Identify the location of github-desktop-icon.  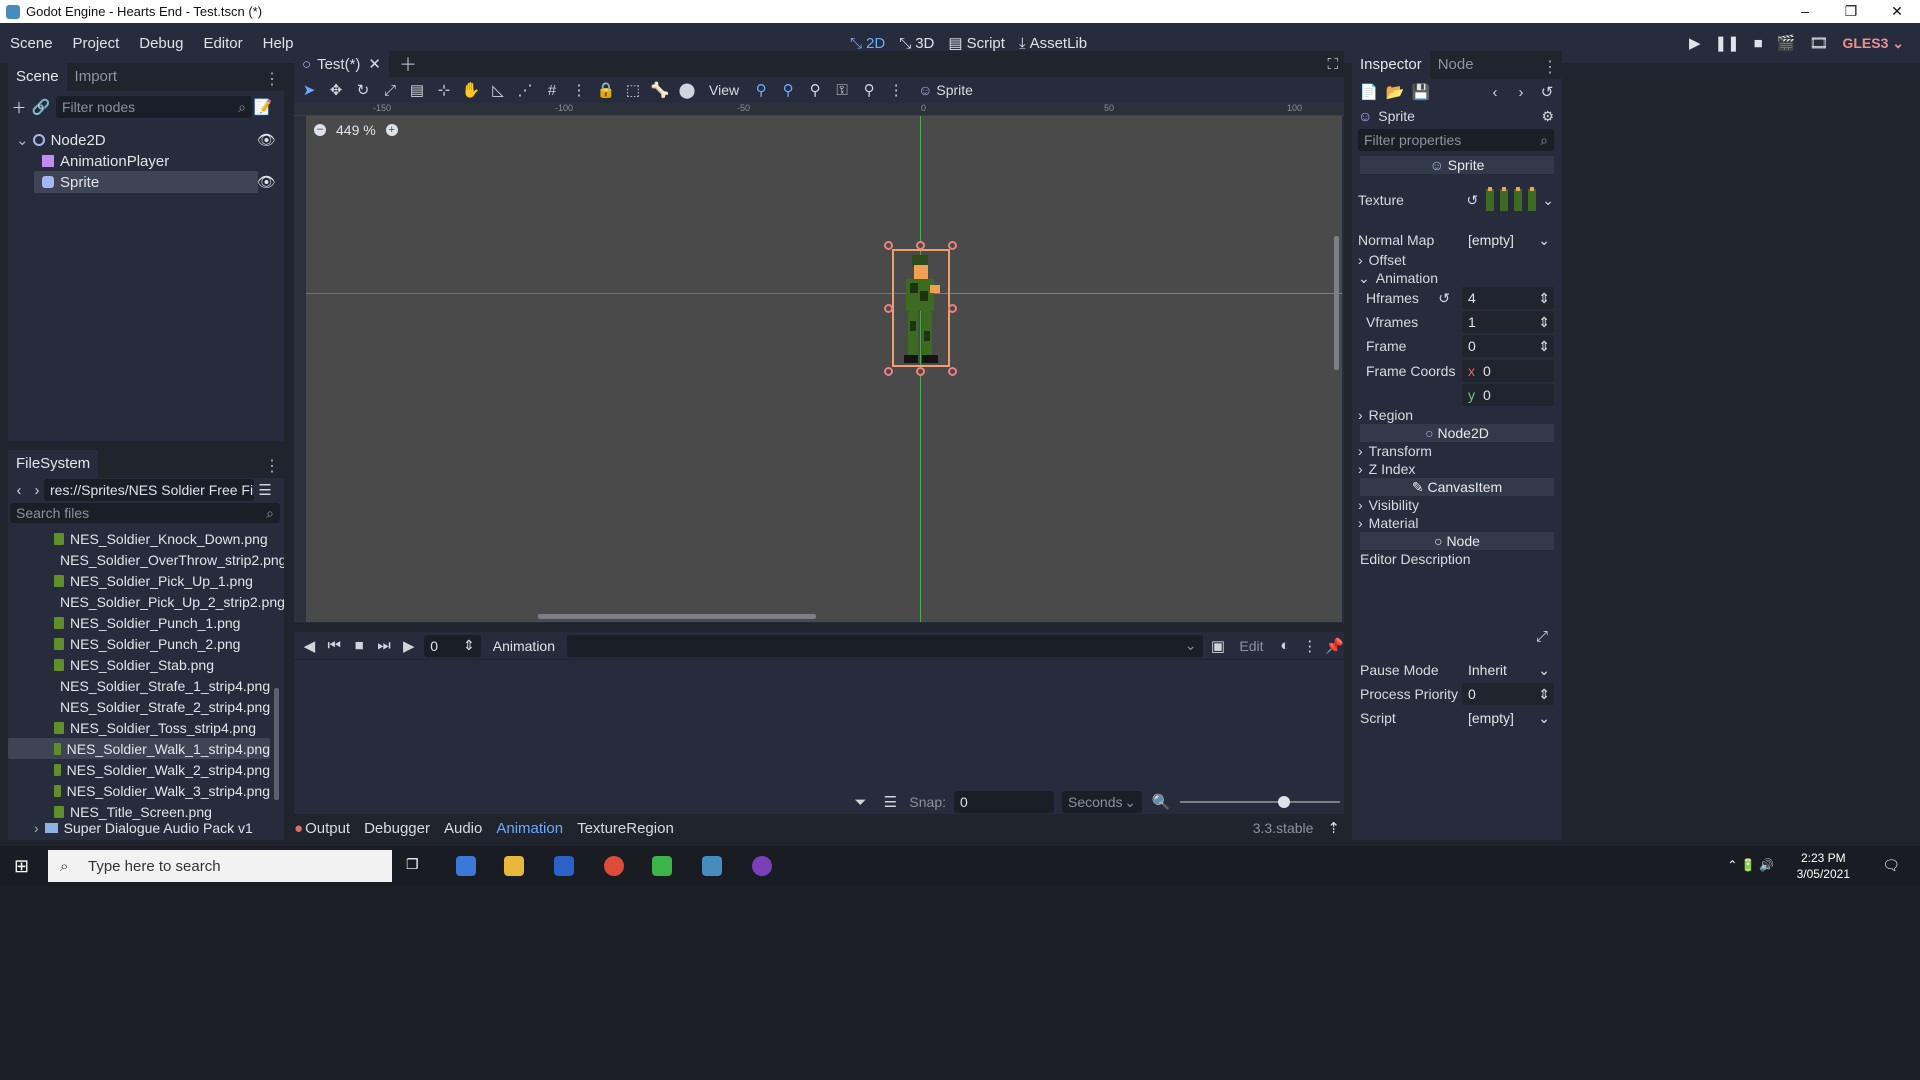
(762, 866).